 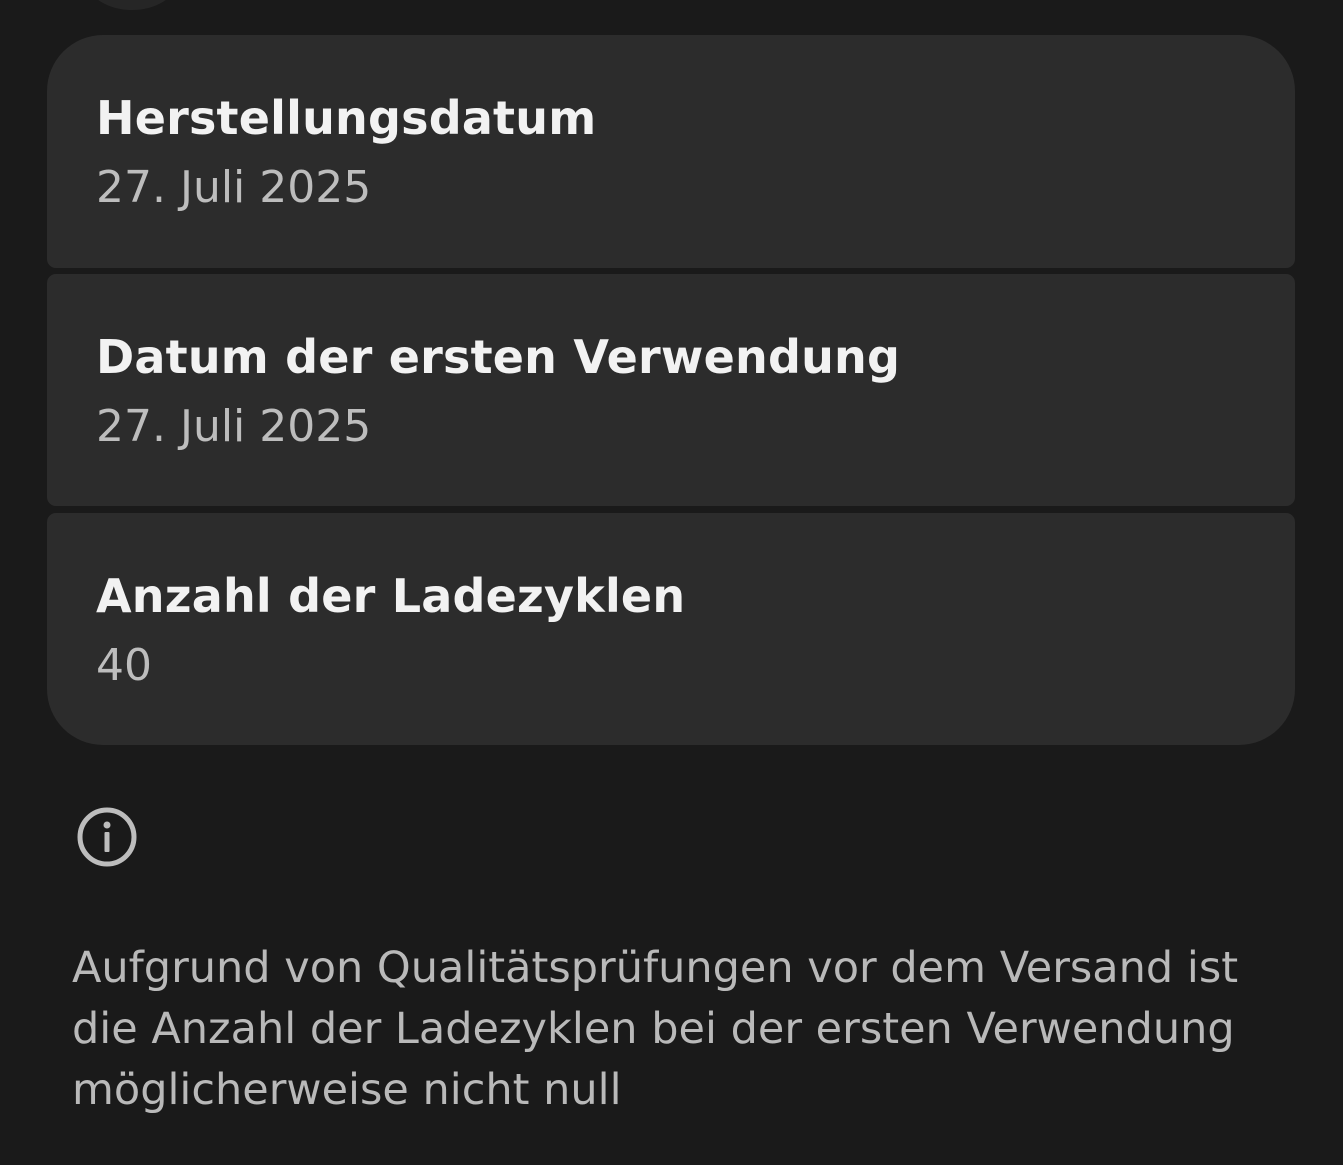 What do you see at coordinates (132, 5) in the screenshot?
I see `back-button` at bounding box center [132, 5].